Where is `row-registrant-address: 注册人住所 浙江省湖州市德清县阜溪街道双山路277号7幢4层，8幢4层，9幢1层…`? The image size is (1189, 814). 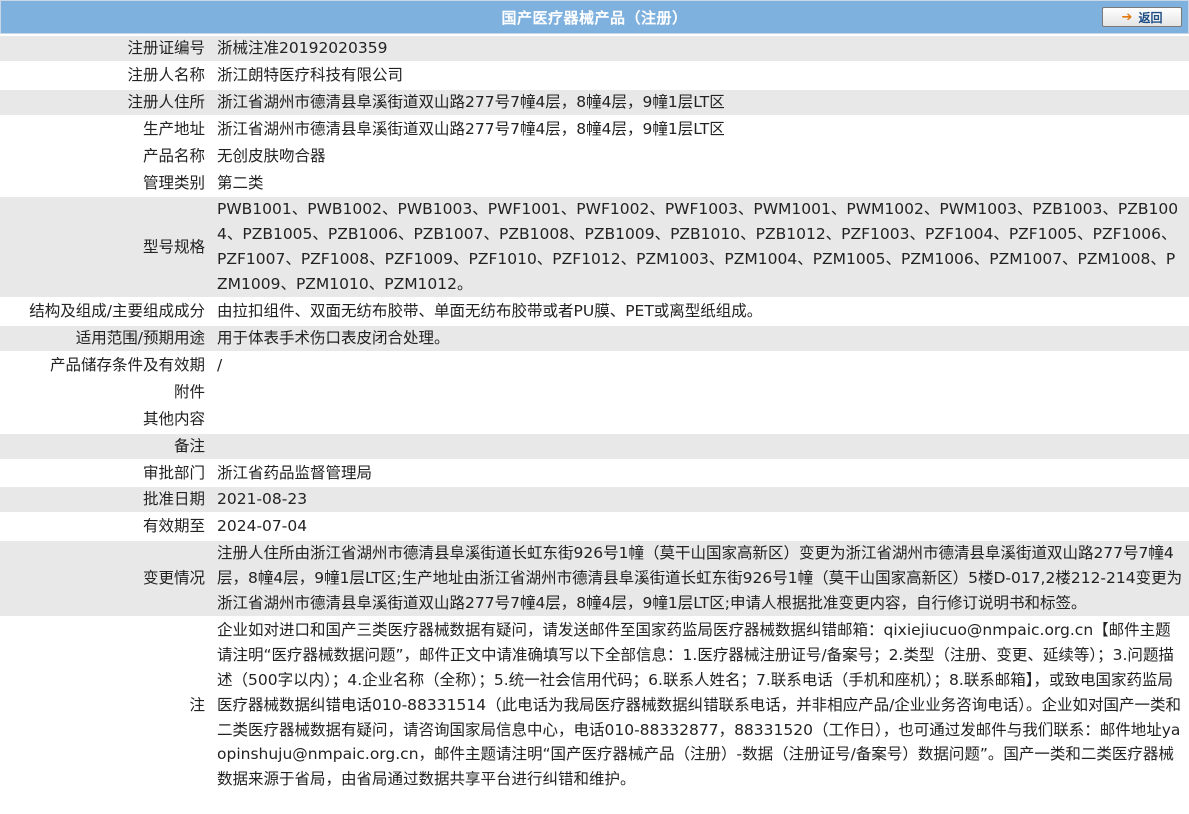 row-registrant-address: 注册人住所 浙江省湖州市德清县阜溪街道双山路277号7幢4层，8幢4层，9幢1层… is located at coordinates (594, 102).